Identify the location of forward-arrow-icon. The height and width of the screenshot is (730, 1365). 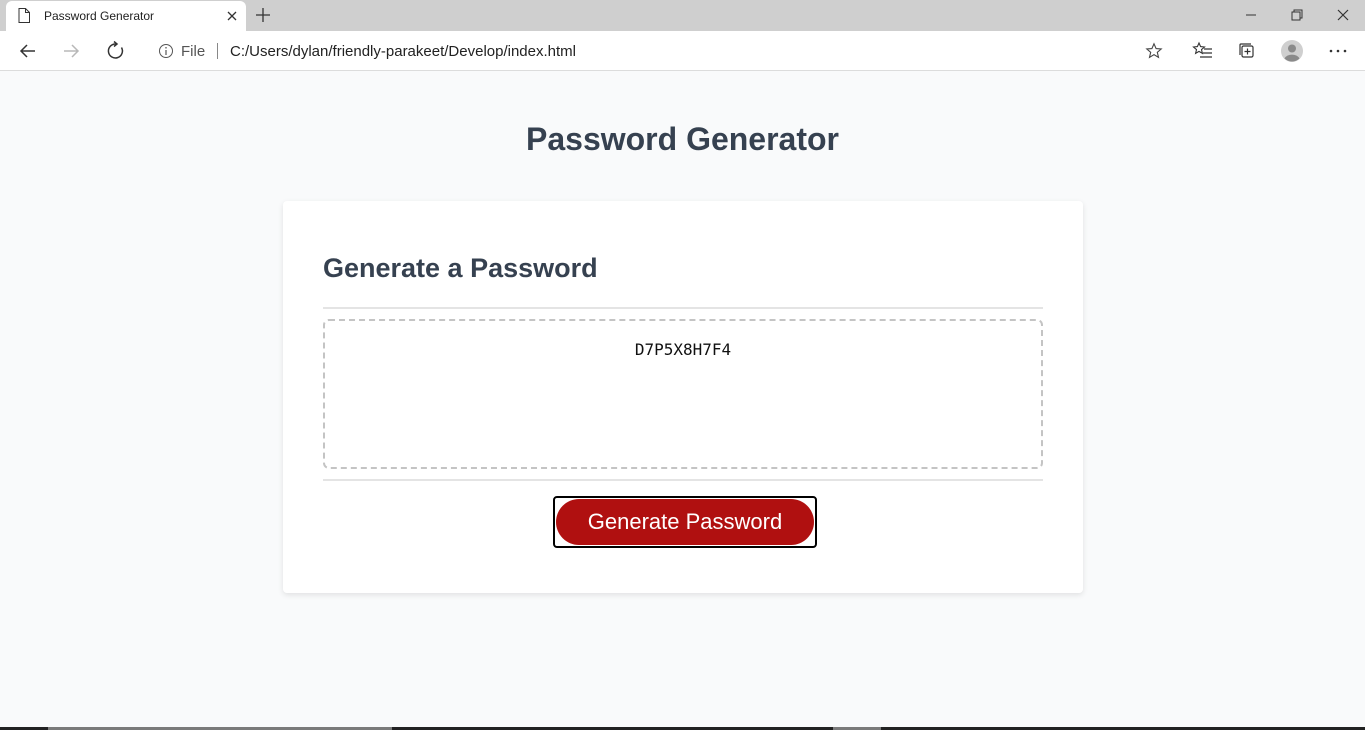
(71, 51).